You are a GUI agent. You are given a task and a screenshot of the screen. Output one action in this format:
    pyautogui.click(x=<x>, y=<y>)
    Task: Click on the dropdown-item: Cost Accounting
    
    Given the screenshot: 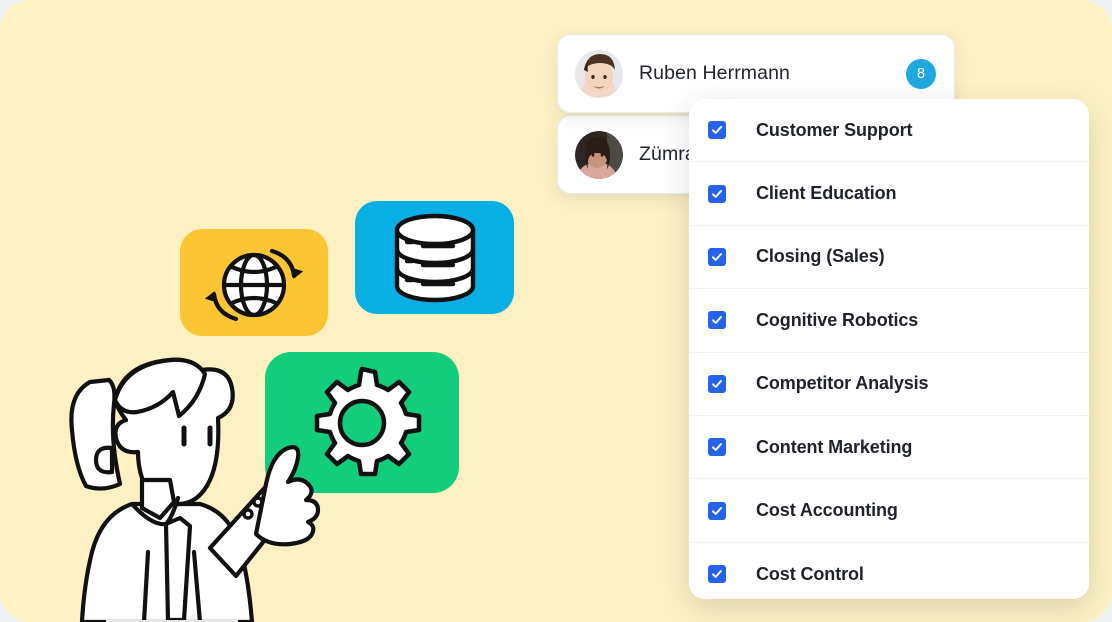 What is the action you would take?
    pyautogui.click(x=889, y=511)
    